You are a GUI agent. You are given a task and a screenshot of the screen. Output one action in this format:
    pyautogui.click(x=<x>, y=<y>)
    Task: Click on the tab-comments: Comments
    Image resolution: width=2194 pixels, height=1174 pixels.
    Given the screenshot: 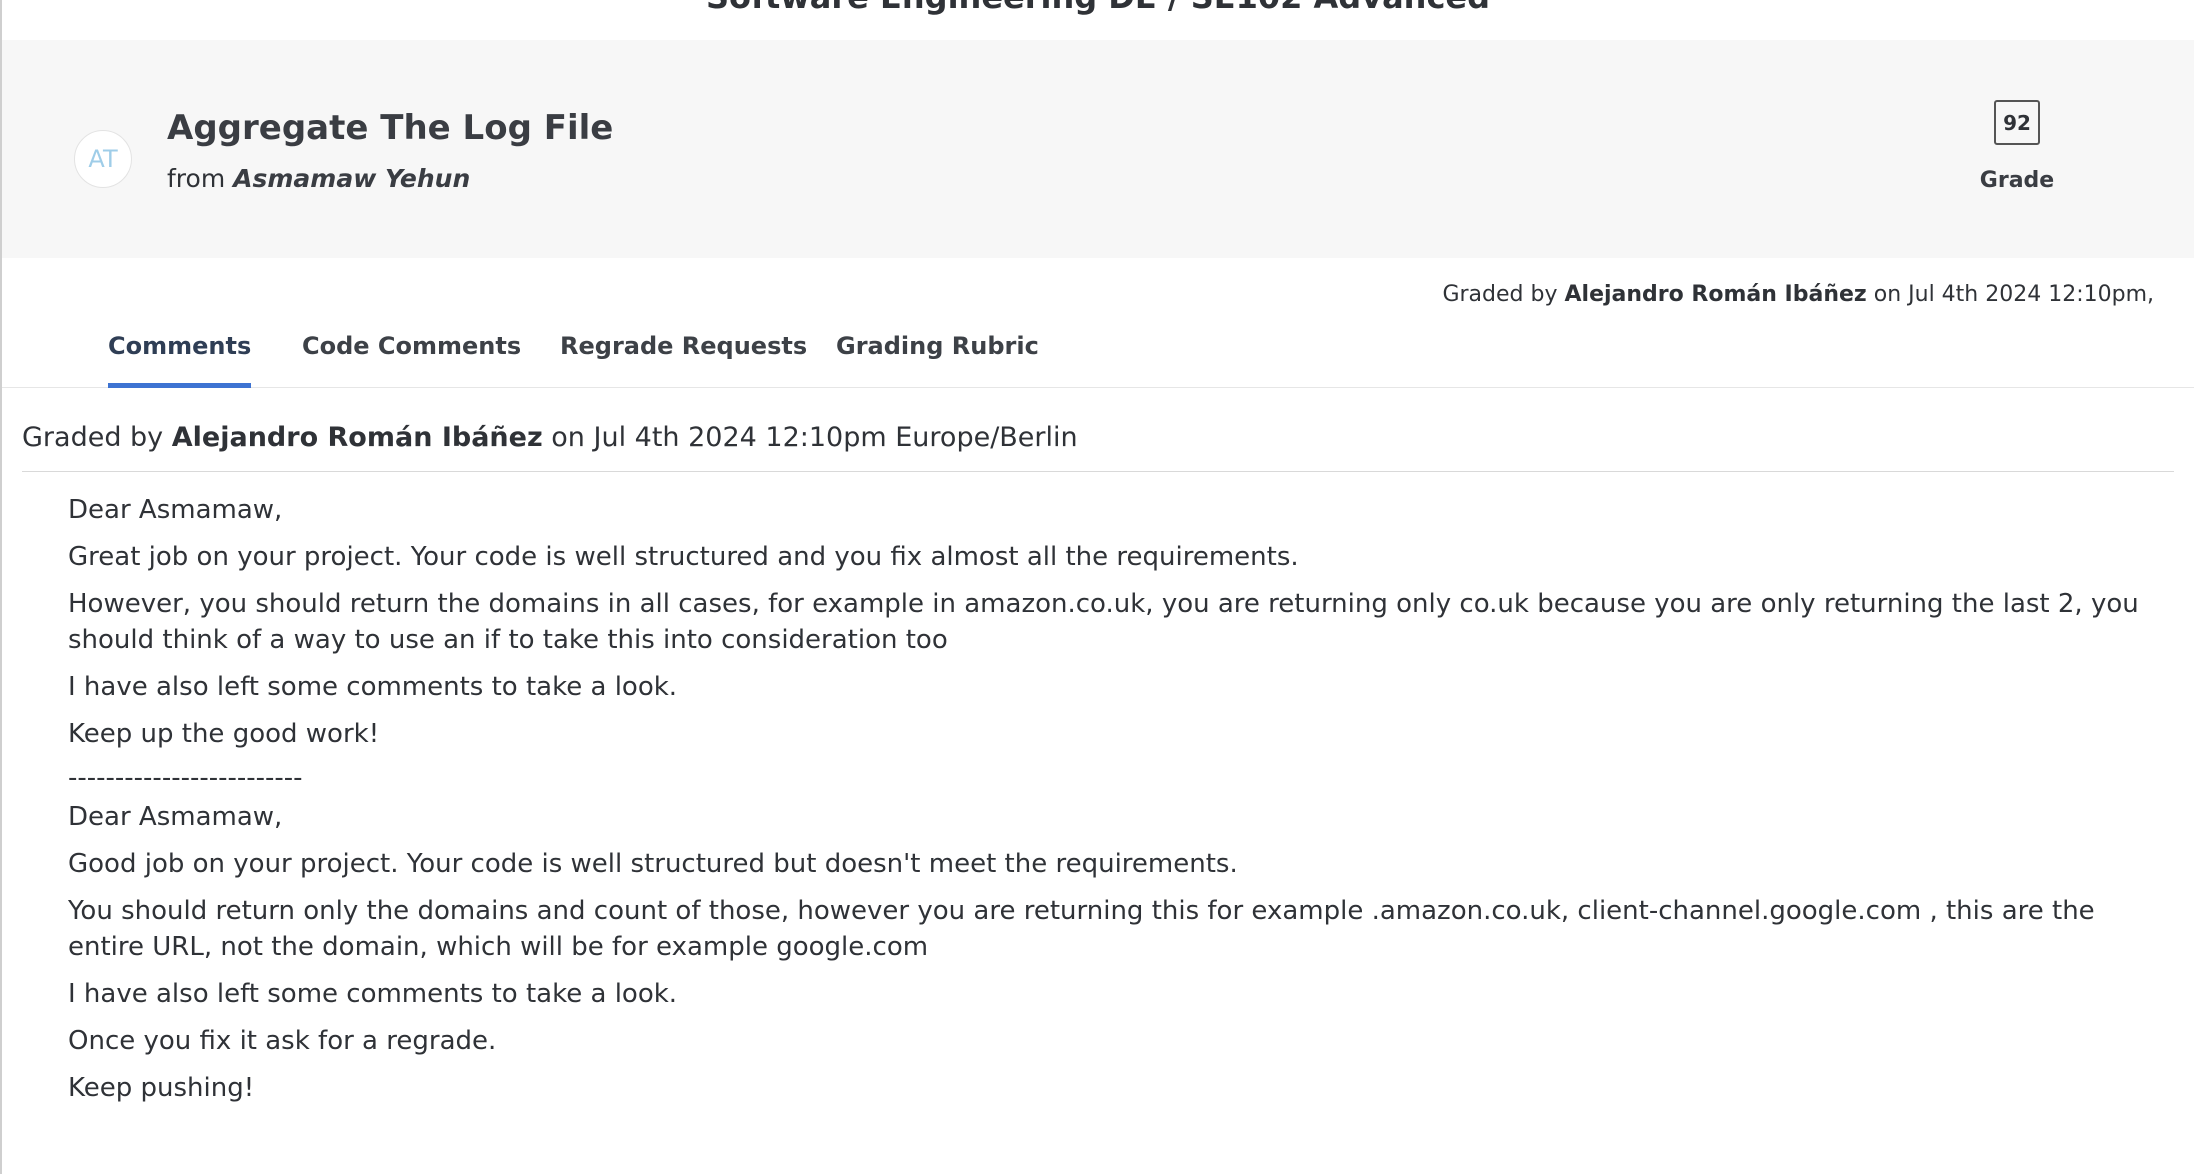 What is the action you would take?
    pyautogui.click(x=180, y=360)
    